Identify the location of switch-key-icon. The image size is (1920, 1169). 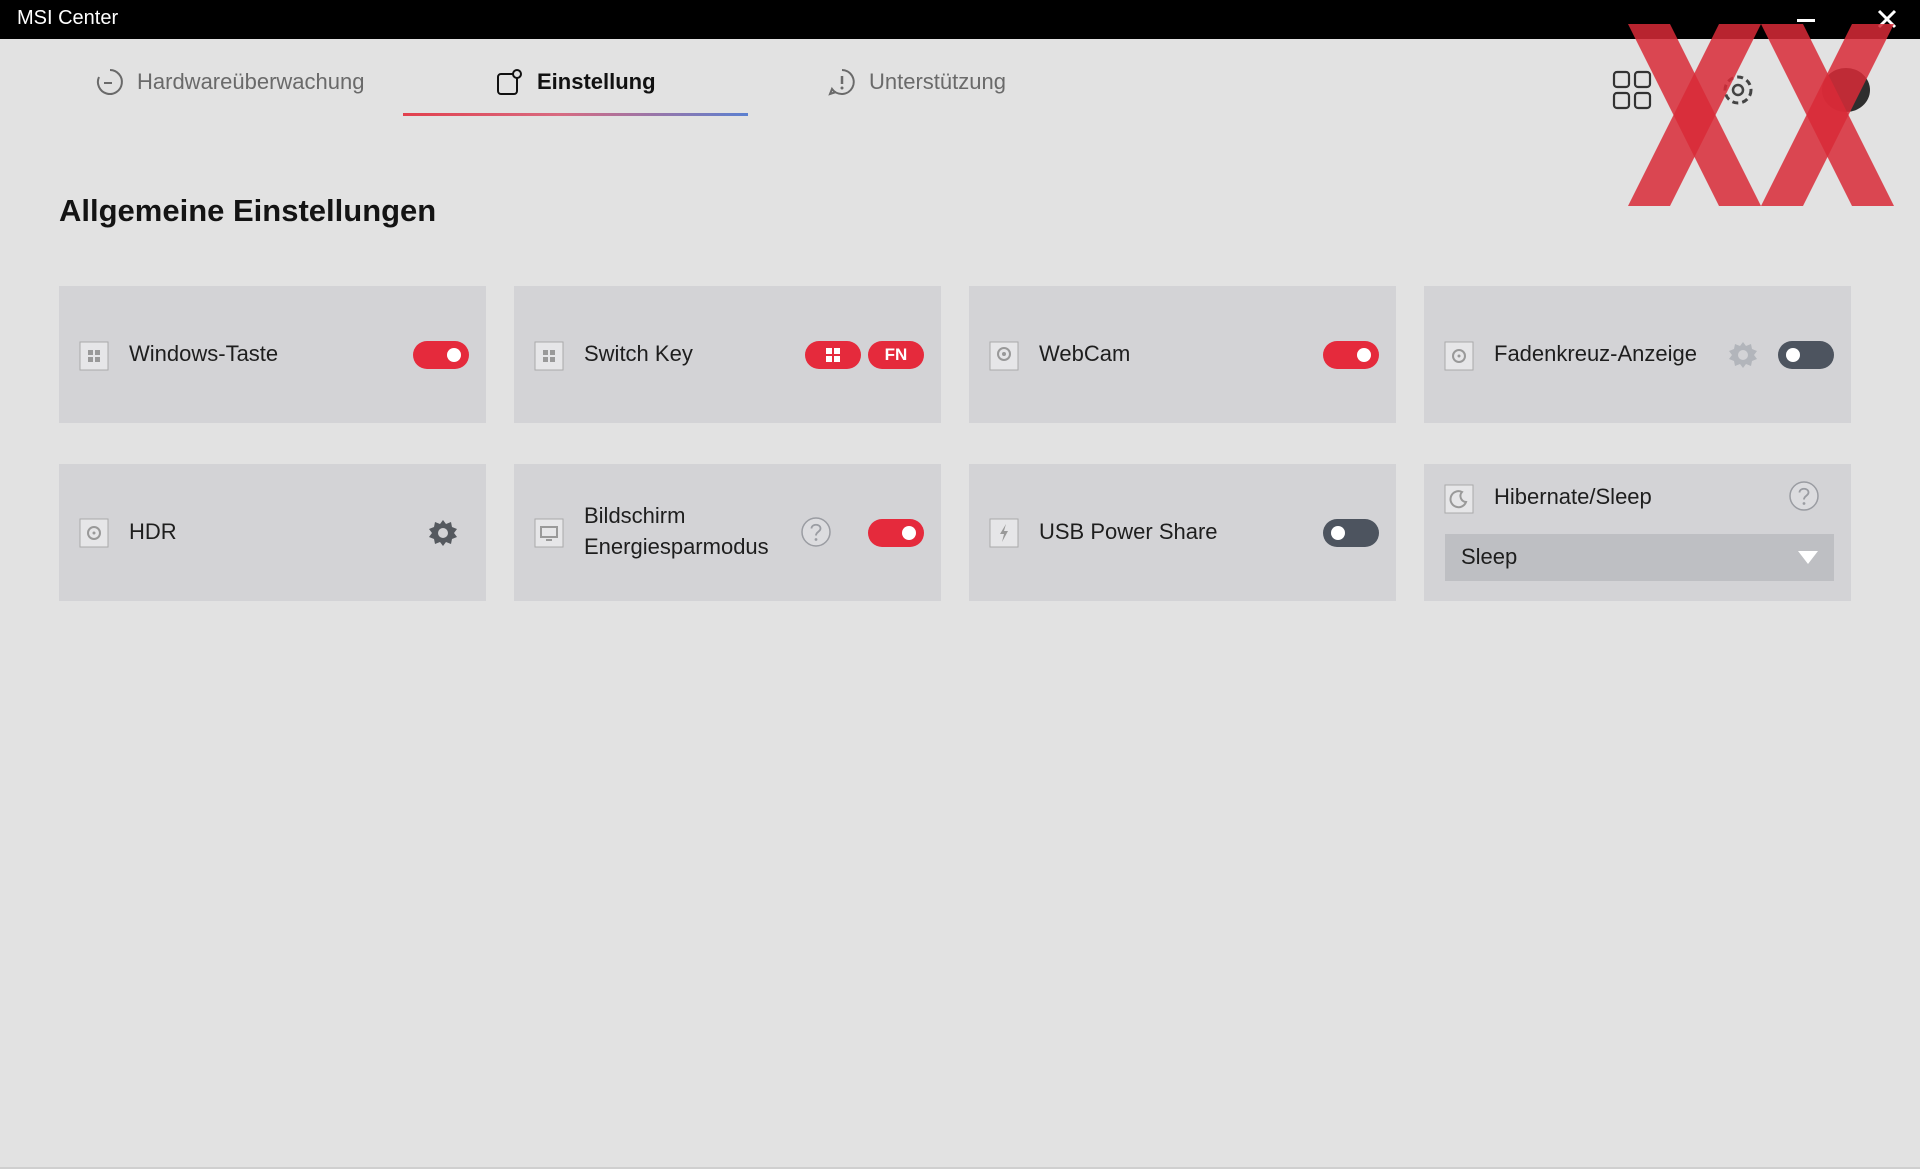
(549, 356).